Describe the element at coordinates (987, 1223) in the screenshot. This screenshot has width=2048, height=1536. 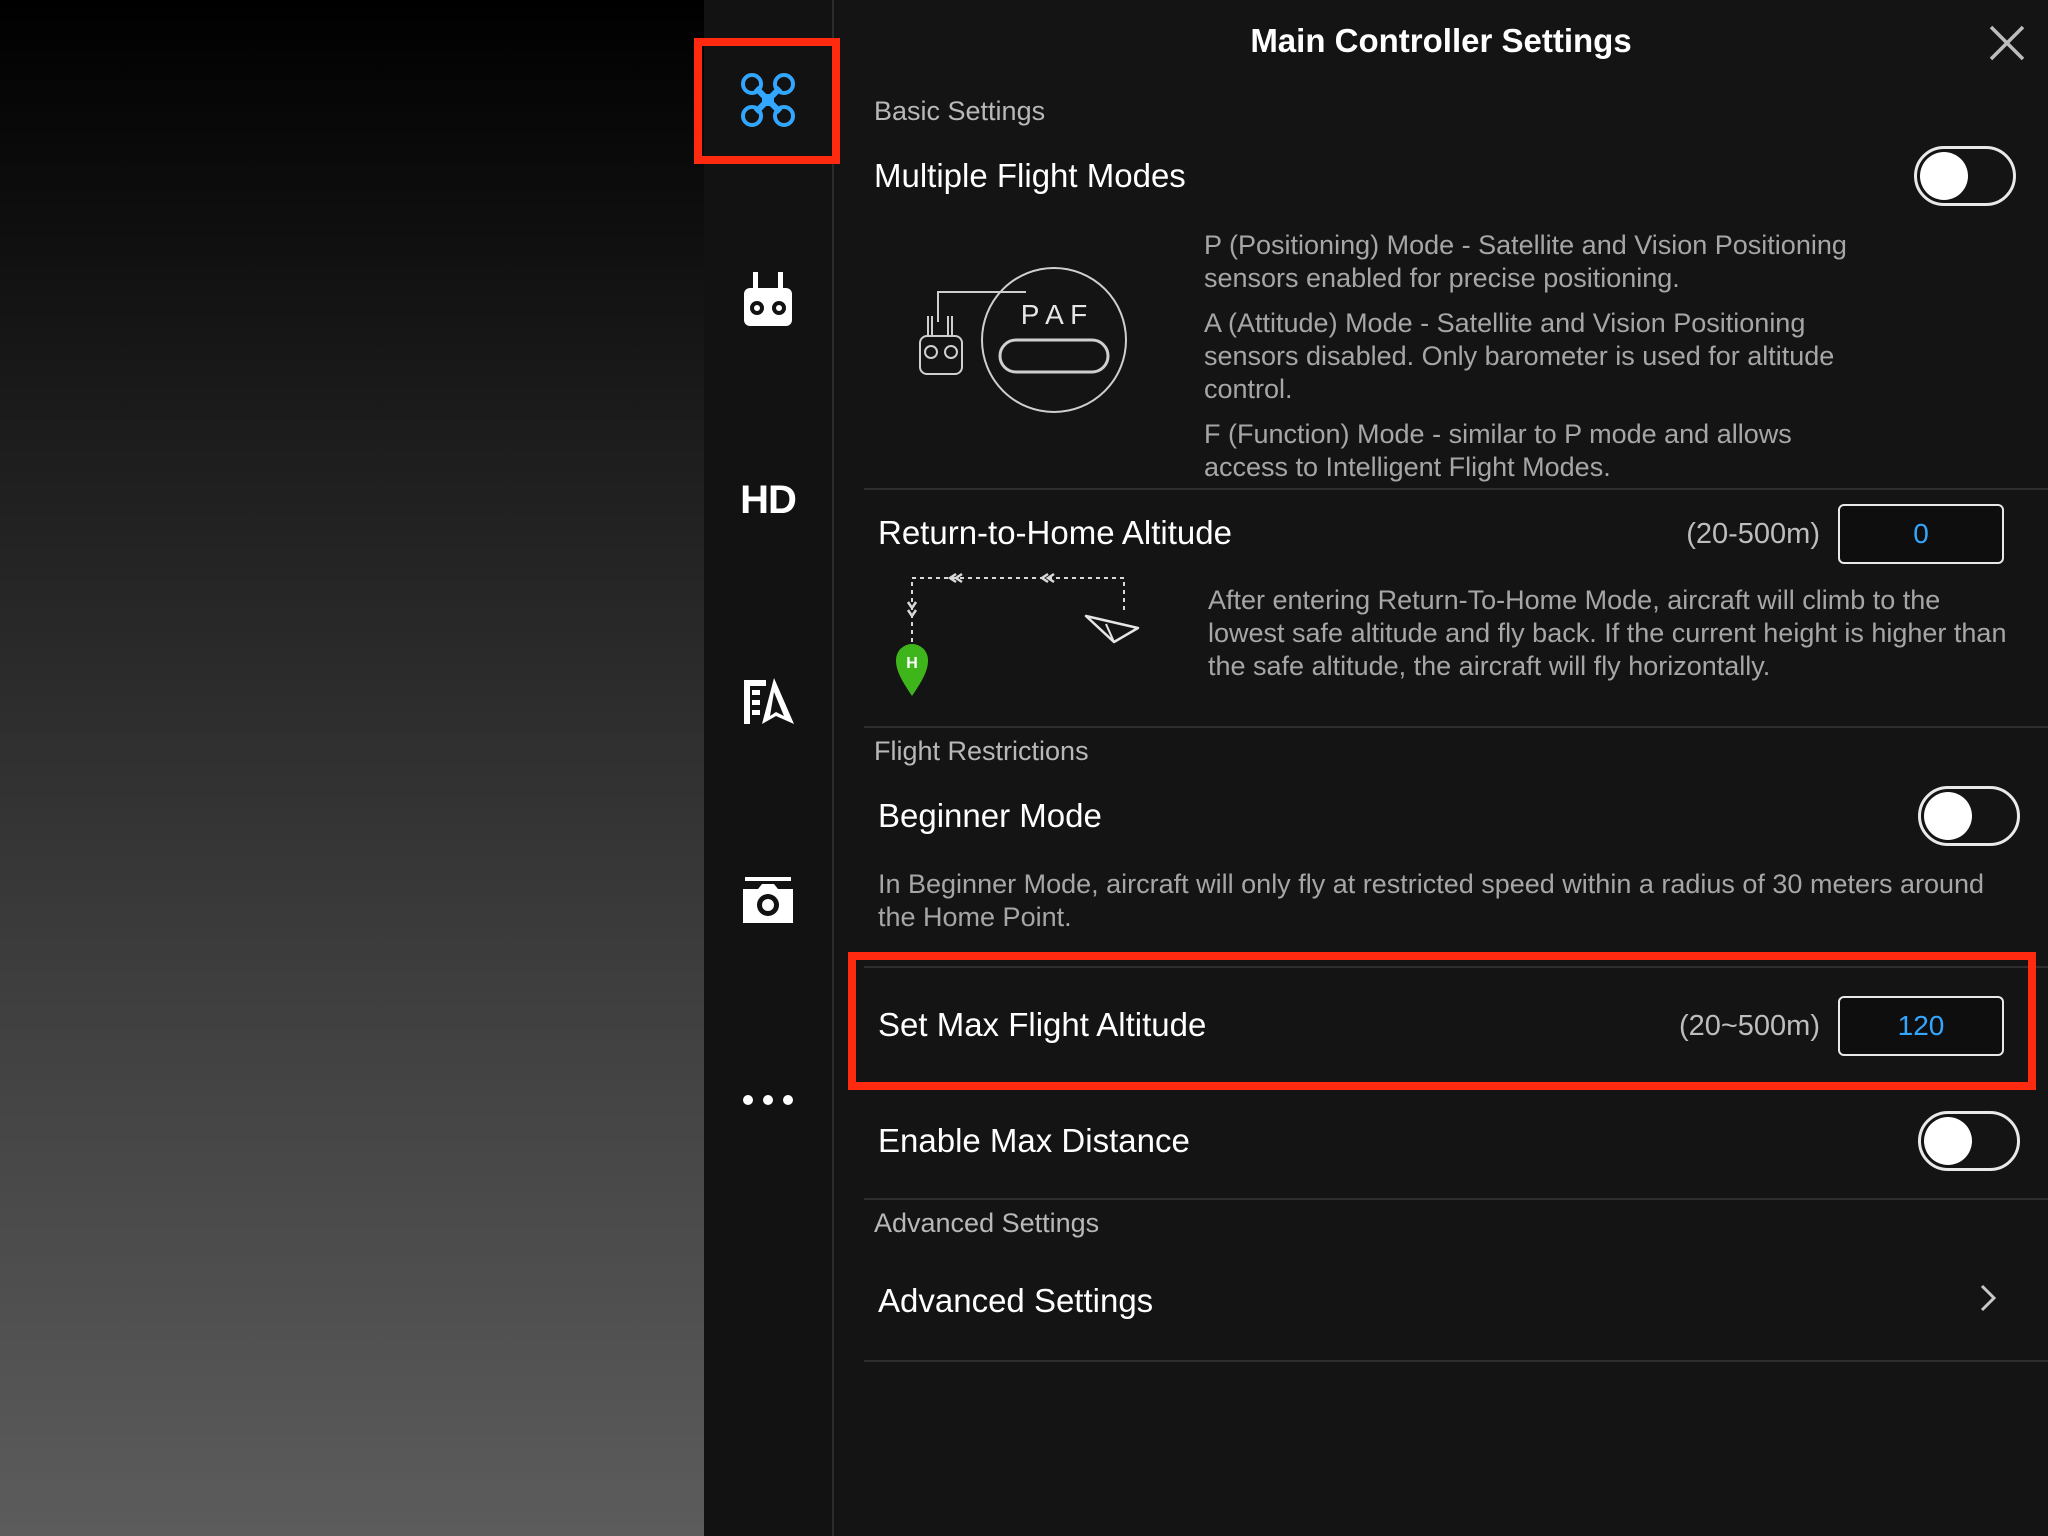
I see `section-label-advanced-settings: Advanced Settings` at that location.